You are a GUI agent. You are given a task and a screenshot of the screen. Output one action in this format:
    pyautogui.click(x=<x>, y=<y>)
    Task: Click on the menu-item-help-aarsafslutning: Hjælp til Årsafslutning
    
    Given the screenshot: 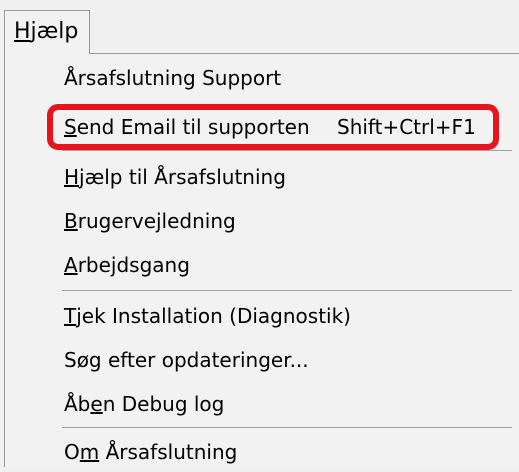 What is the action you would take?
    pyautogui.click(x=284, y=177)
    